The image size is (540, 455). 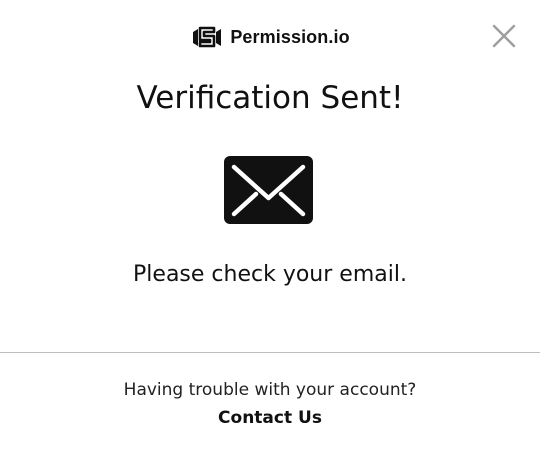 I want to click on brand-name: Permission.io, so click(x=290, y=36).